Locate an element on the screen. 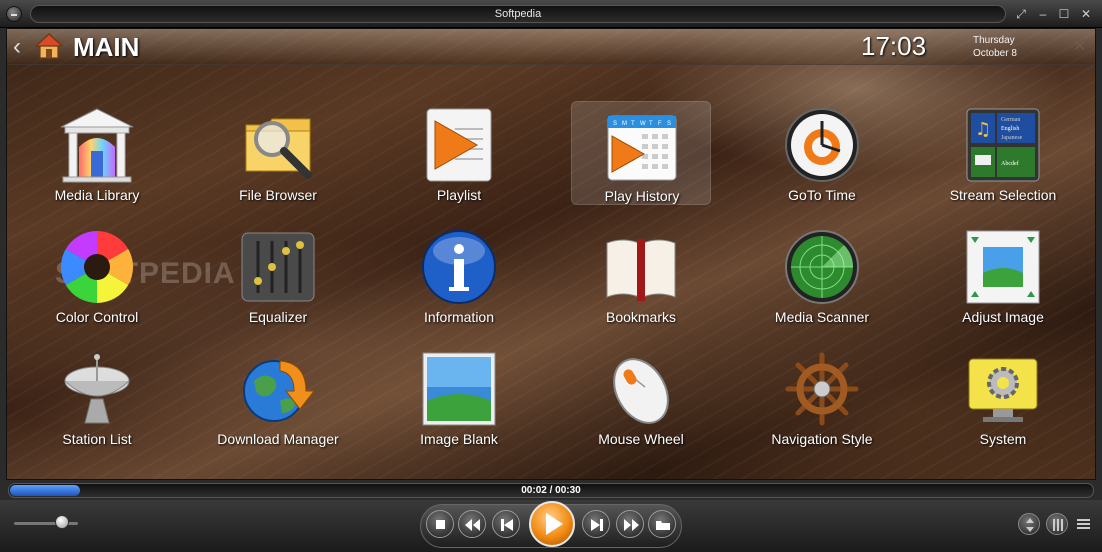  equalizer-button is located at coordinates (1057, 524).